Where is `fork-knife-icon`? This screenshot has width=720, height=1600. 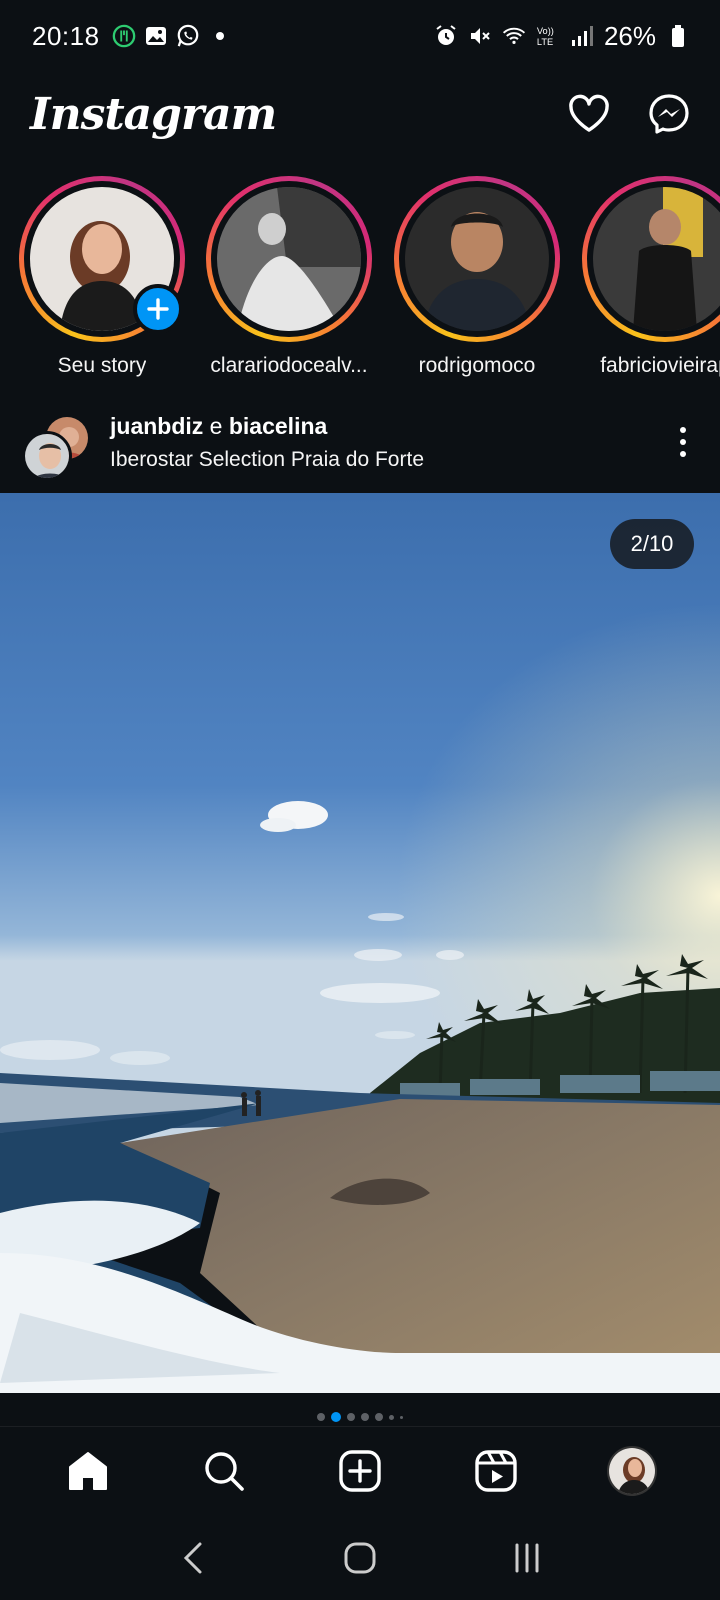 fork-knife-icon is located at coordinates (124, 36).